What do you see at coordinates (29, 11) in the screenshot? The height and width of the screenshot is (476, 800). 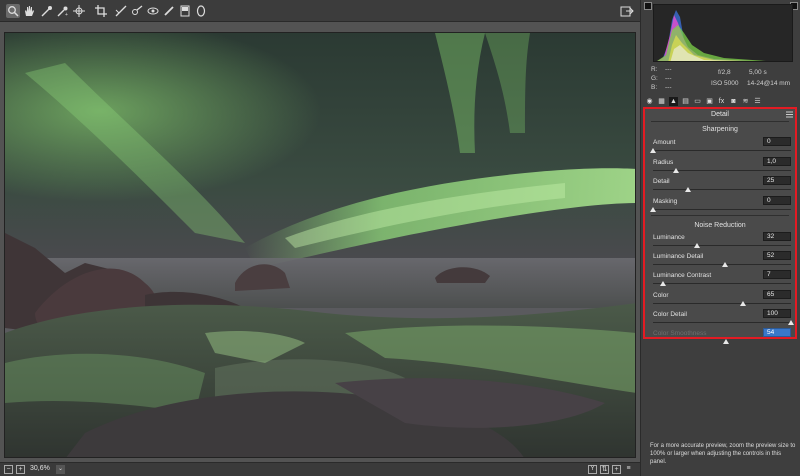 I see `hand-icon` at bounding box center [29, 11].